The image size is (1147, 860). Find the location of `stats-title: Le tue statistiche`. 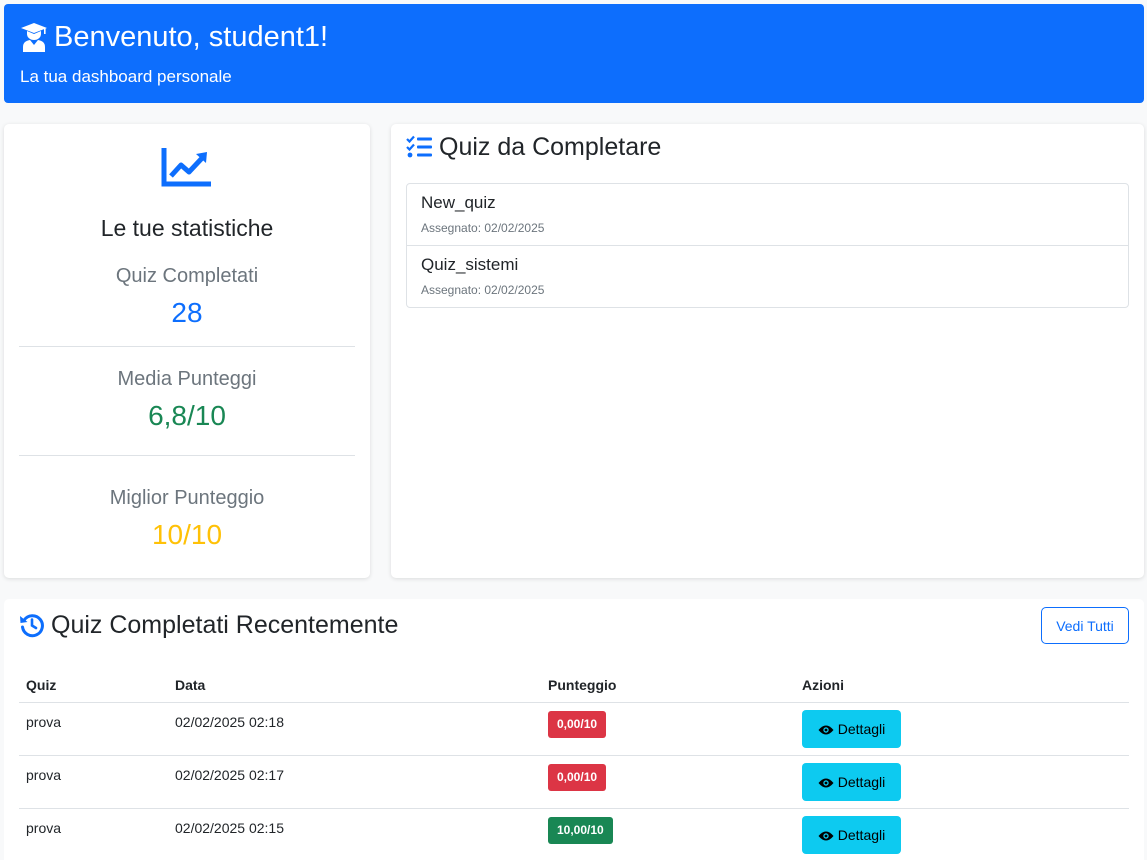

stats-title: Le tue statistiche is located at coordinates (187, 228).